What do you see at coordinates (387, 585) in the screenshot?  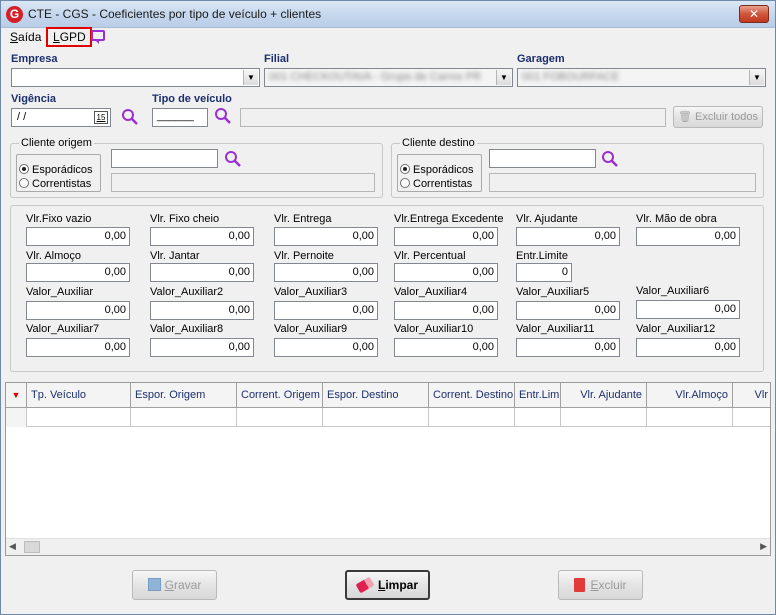 I see `limpar-button: Limpar` at bounding box center [387, 585].